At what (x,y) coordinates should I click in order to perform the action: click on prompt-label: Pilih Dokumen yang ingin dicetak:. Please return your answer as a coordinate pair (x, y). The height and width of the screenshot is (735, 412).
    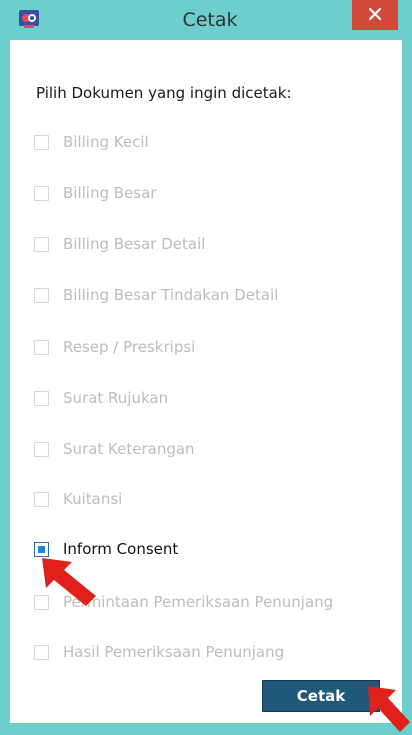
    Looking at the image, I should click on (164, 93).